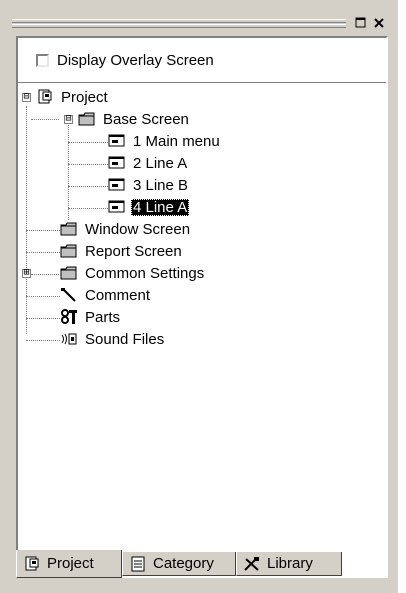  I want to click on tree-expander-project: ⊟, so click(26, 98).